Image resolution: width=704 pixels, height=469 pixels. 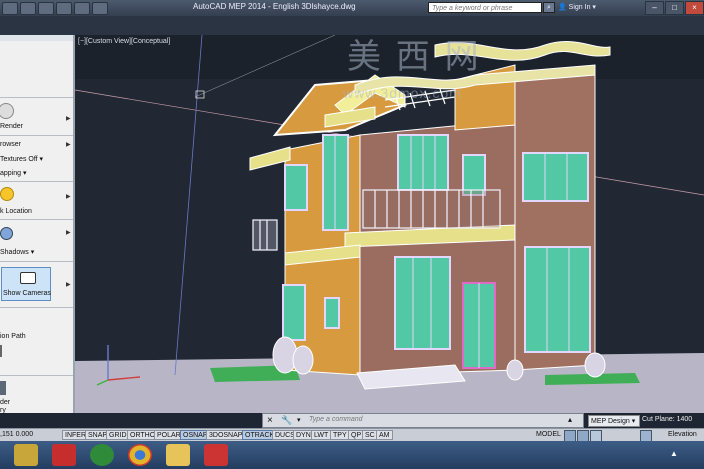 I want to click on viewport-controls-label: [−][Custom View][Conceptual], so click(x=124, y=41).